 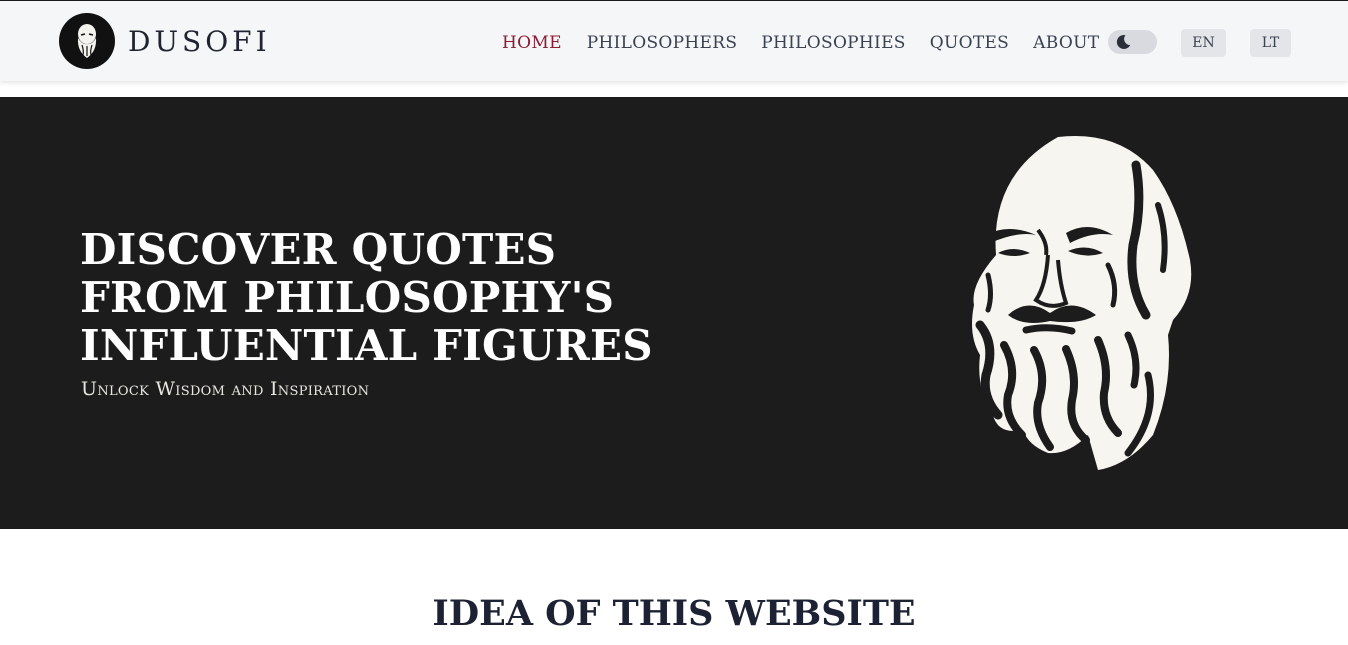 I want to click on theme-toggle, so click(x=1132, y=42).